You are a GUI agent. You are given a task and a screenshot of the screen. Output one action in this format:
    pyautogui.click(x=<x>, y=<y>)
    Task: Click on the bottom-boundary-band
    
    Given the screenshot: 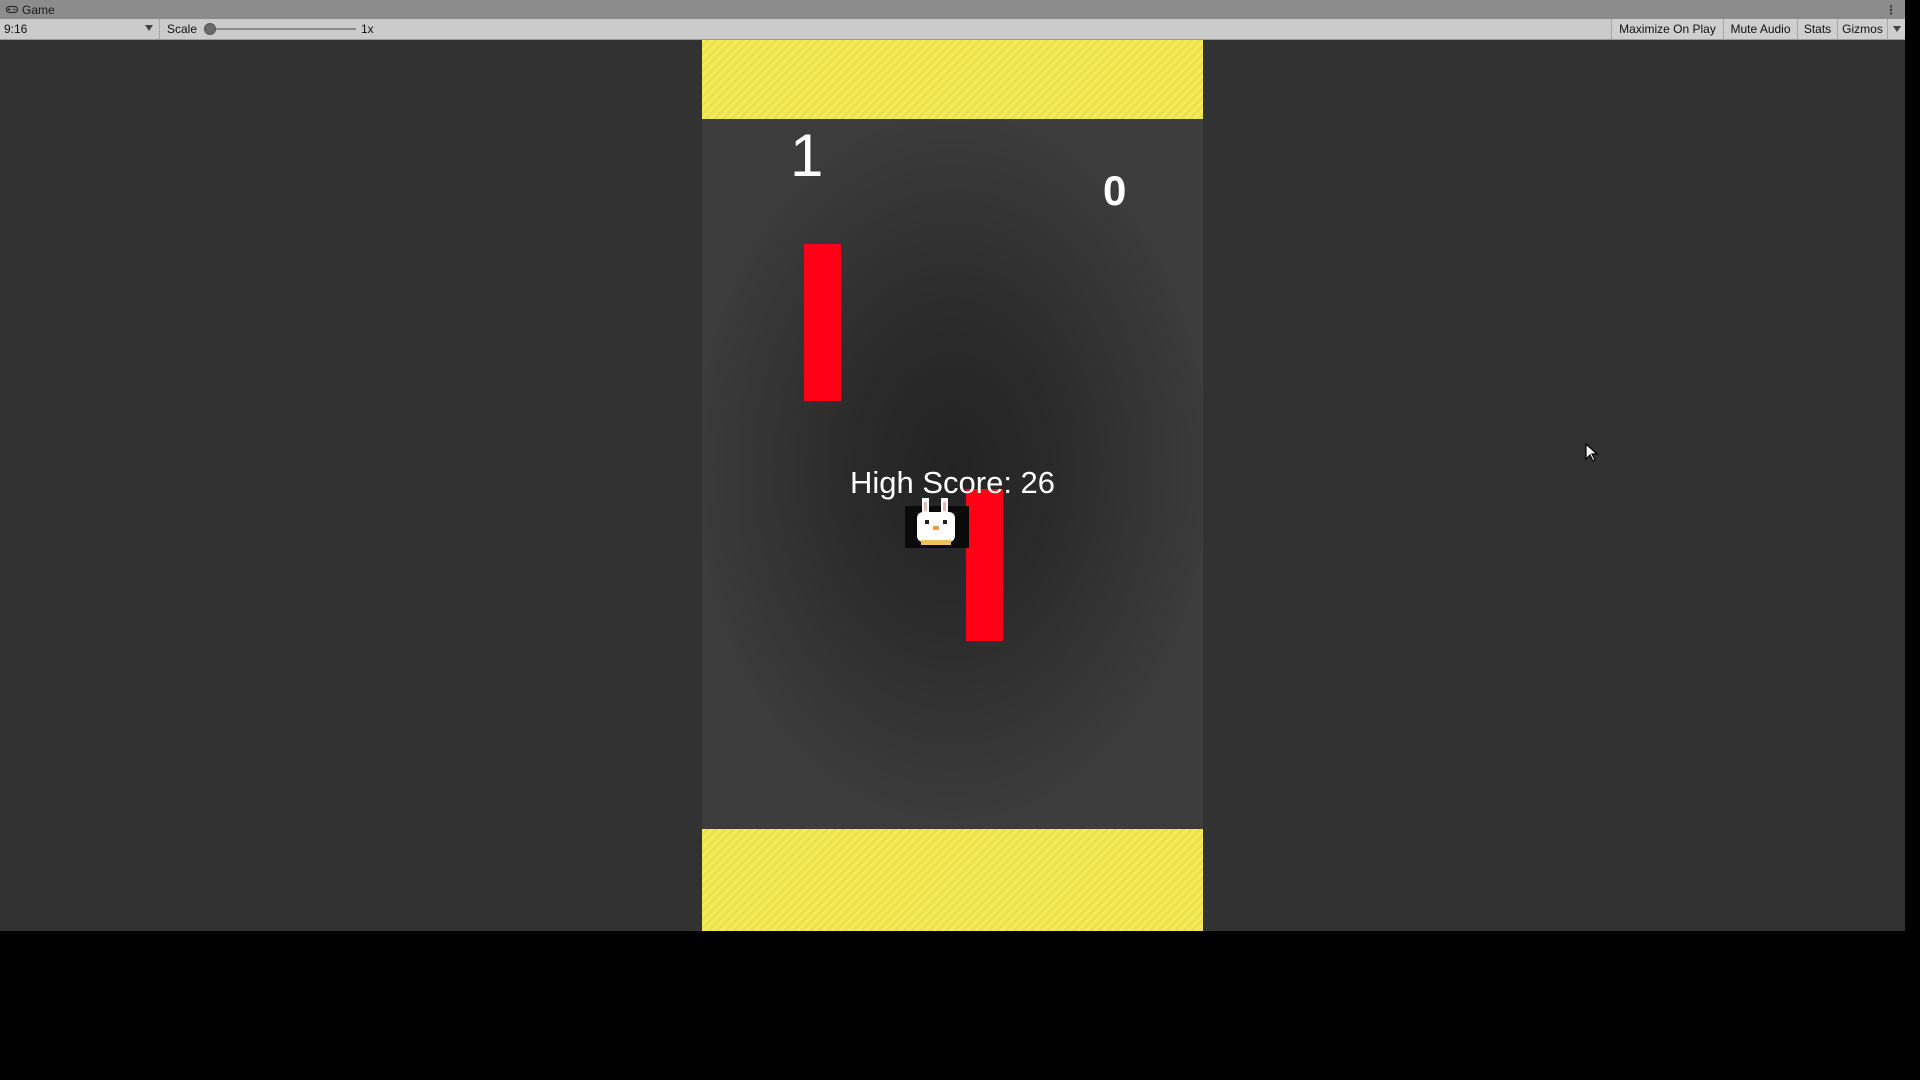 What is the action you would take?
    pyautogui.click(x=952, y=880)
    